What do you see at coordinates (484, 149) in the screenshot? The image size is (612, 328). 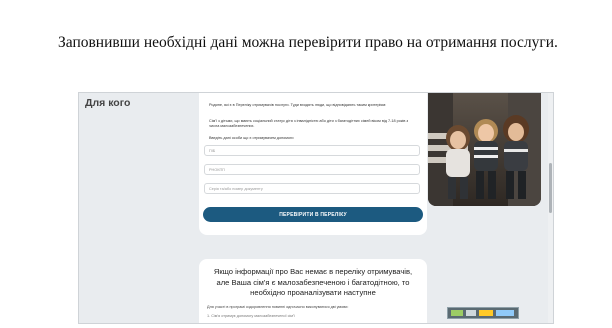 I see `children-photo` at bounding box center [484, 149].